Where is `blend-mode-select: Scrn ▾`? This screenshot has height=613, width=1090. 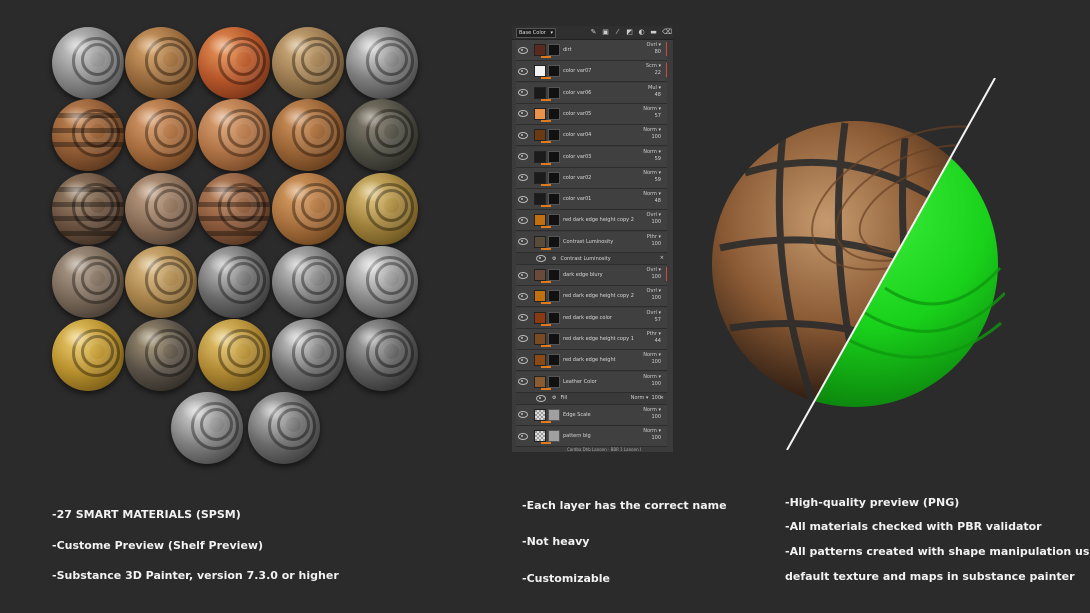
blend-mode-select: Scrn ▾ is located at coordinates (653, 66).